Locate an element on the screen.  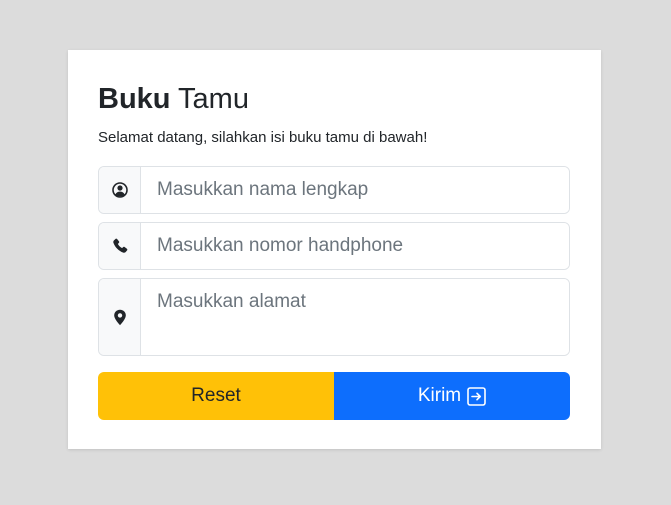
name-addon is located at coordinates (120, 190).